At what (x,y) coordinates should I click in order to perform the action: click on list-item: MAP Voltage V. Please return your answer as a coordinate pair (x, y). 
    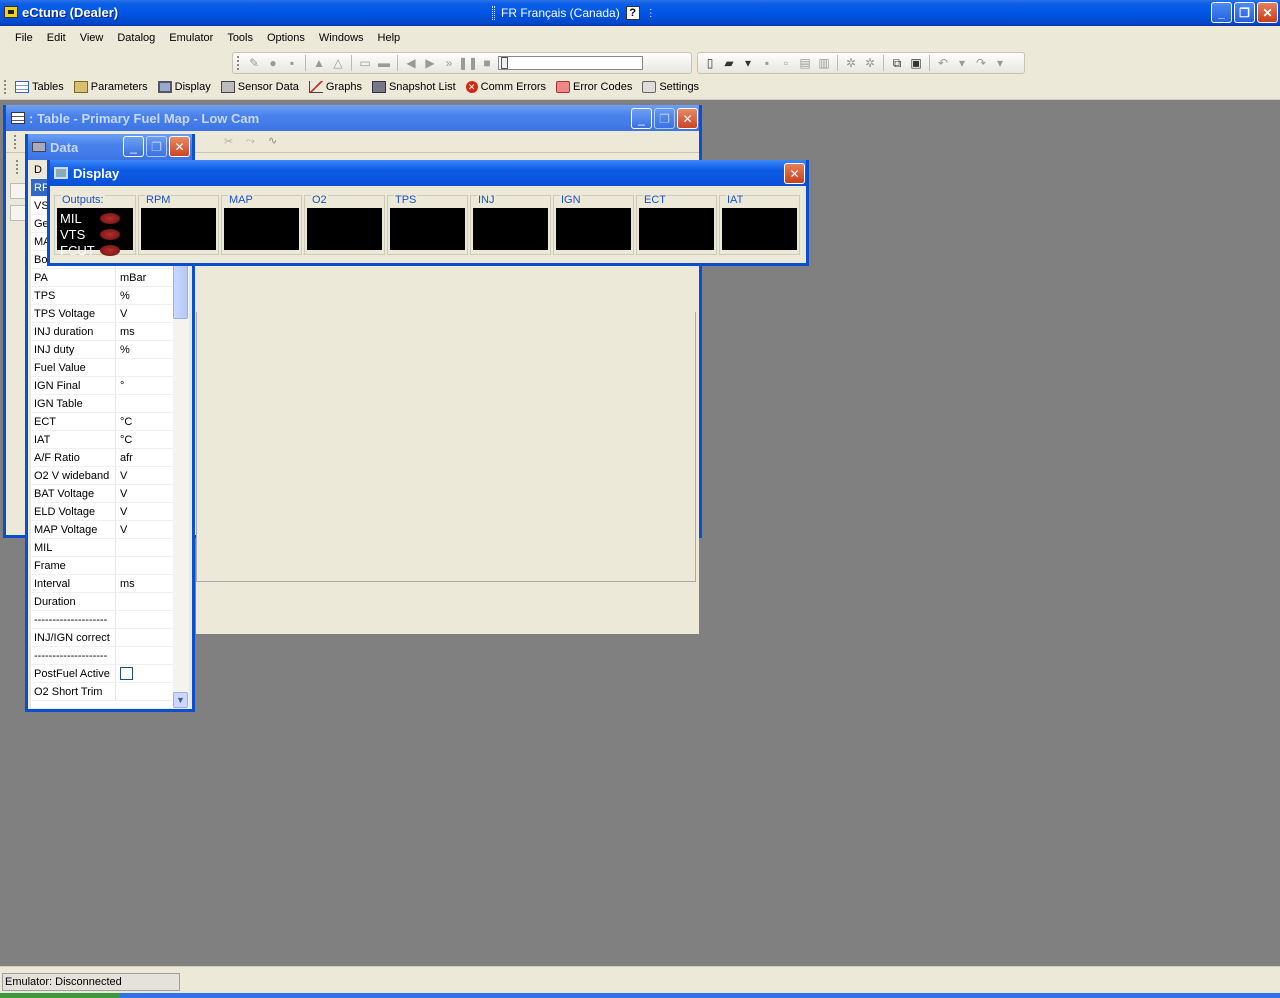
    Looking at the image, I should click on (103, 530).